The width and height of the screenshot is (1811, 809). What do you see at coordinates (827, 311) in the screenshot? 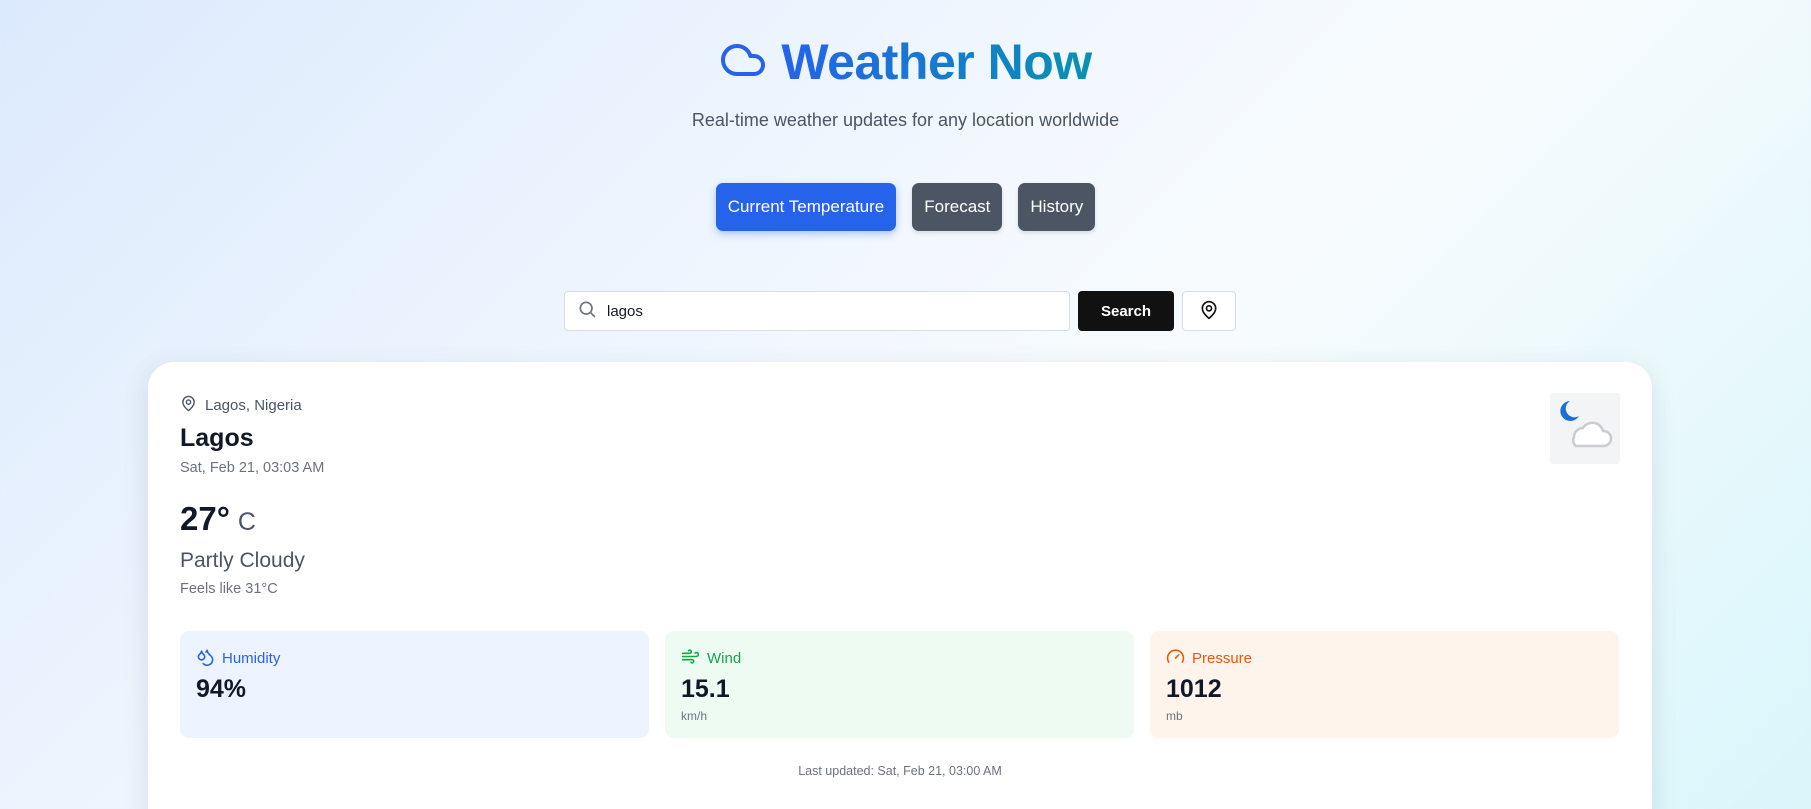
I see `search-input` at bounding box center [827, 311].